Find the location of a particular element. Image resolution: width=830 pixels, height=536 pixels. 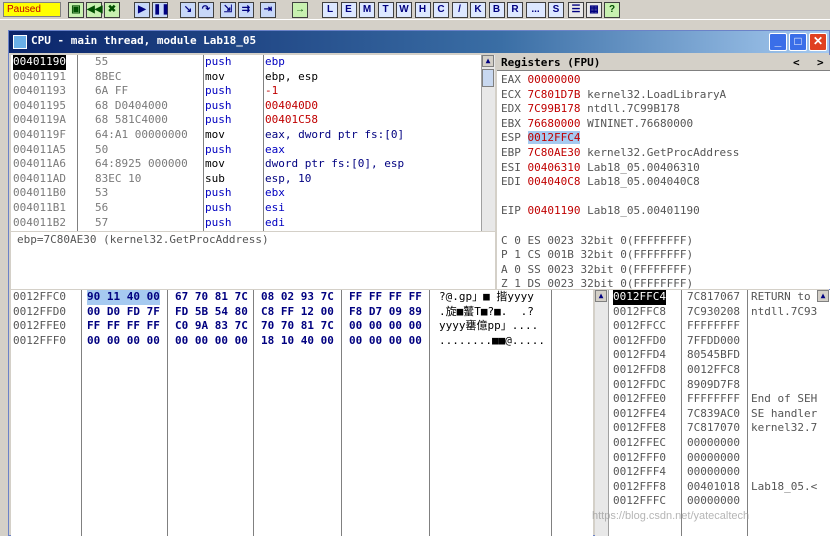

chevron-right-icon: > is located at coordinates (820, 63).